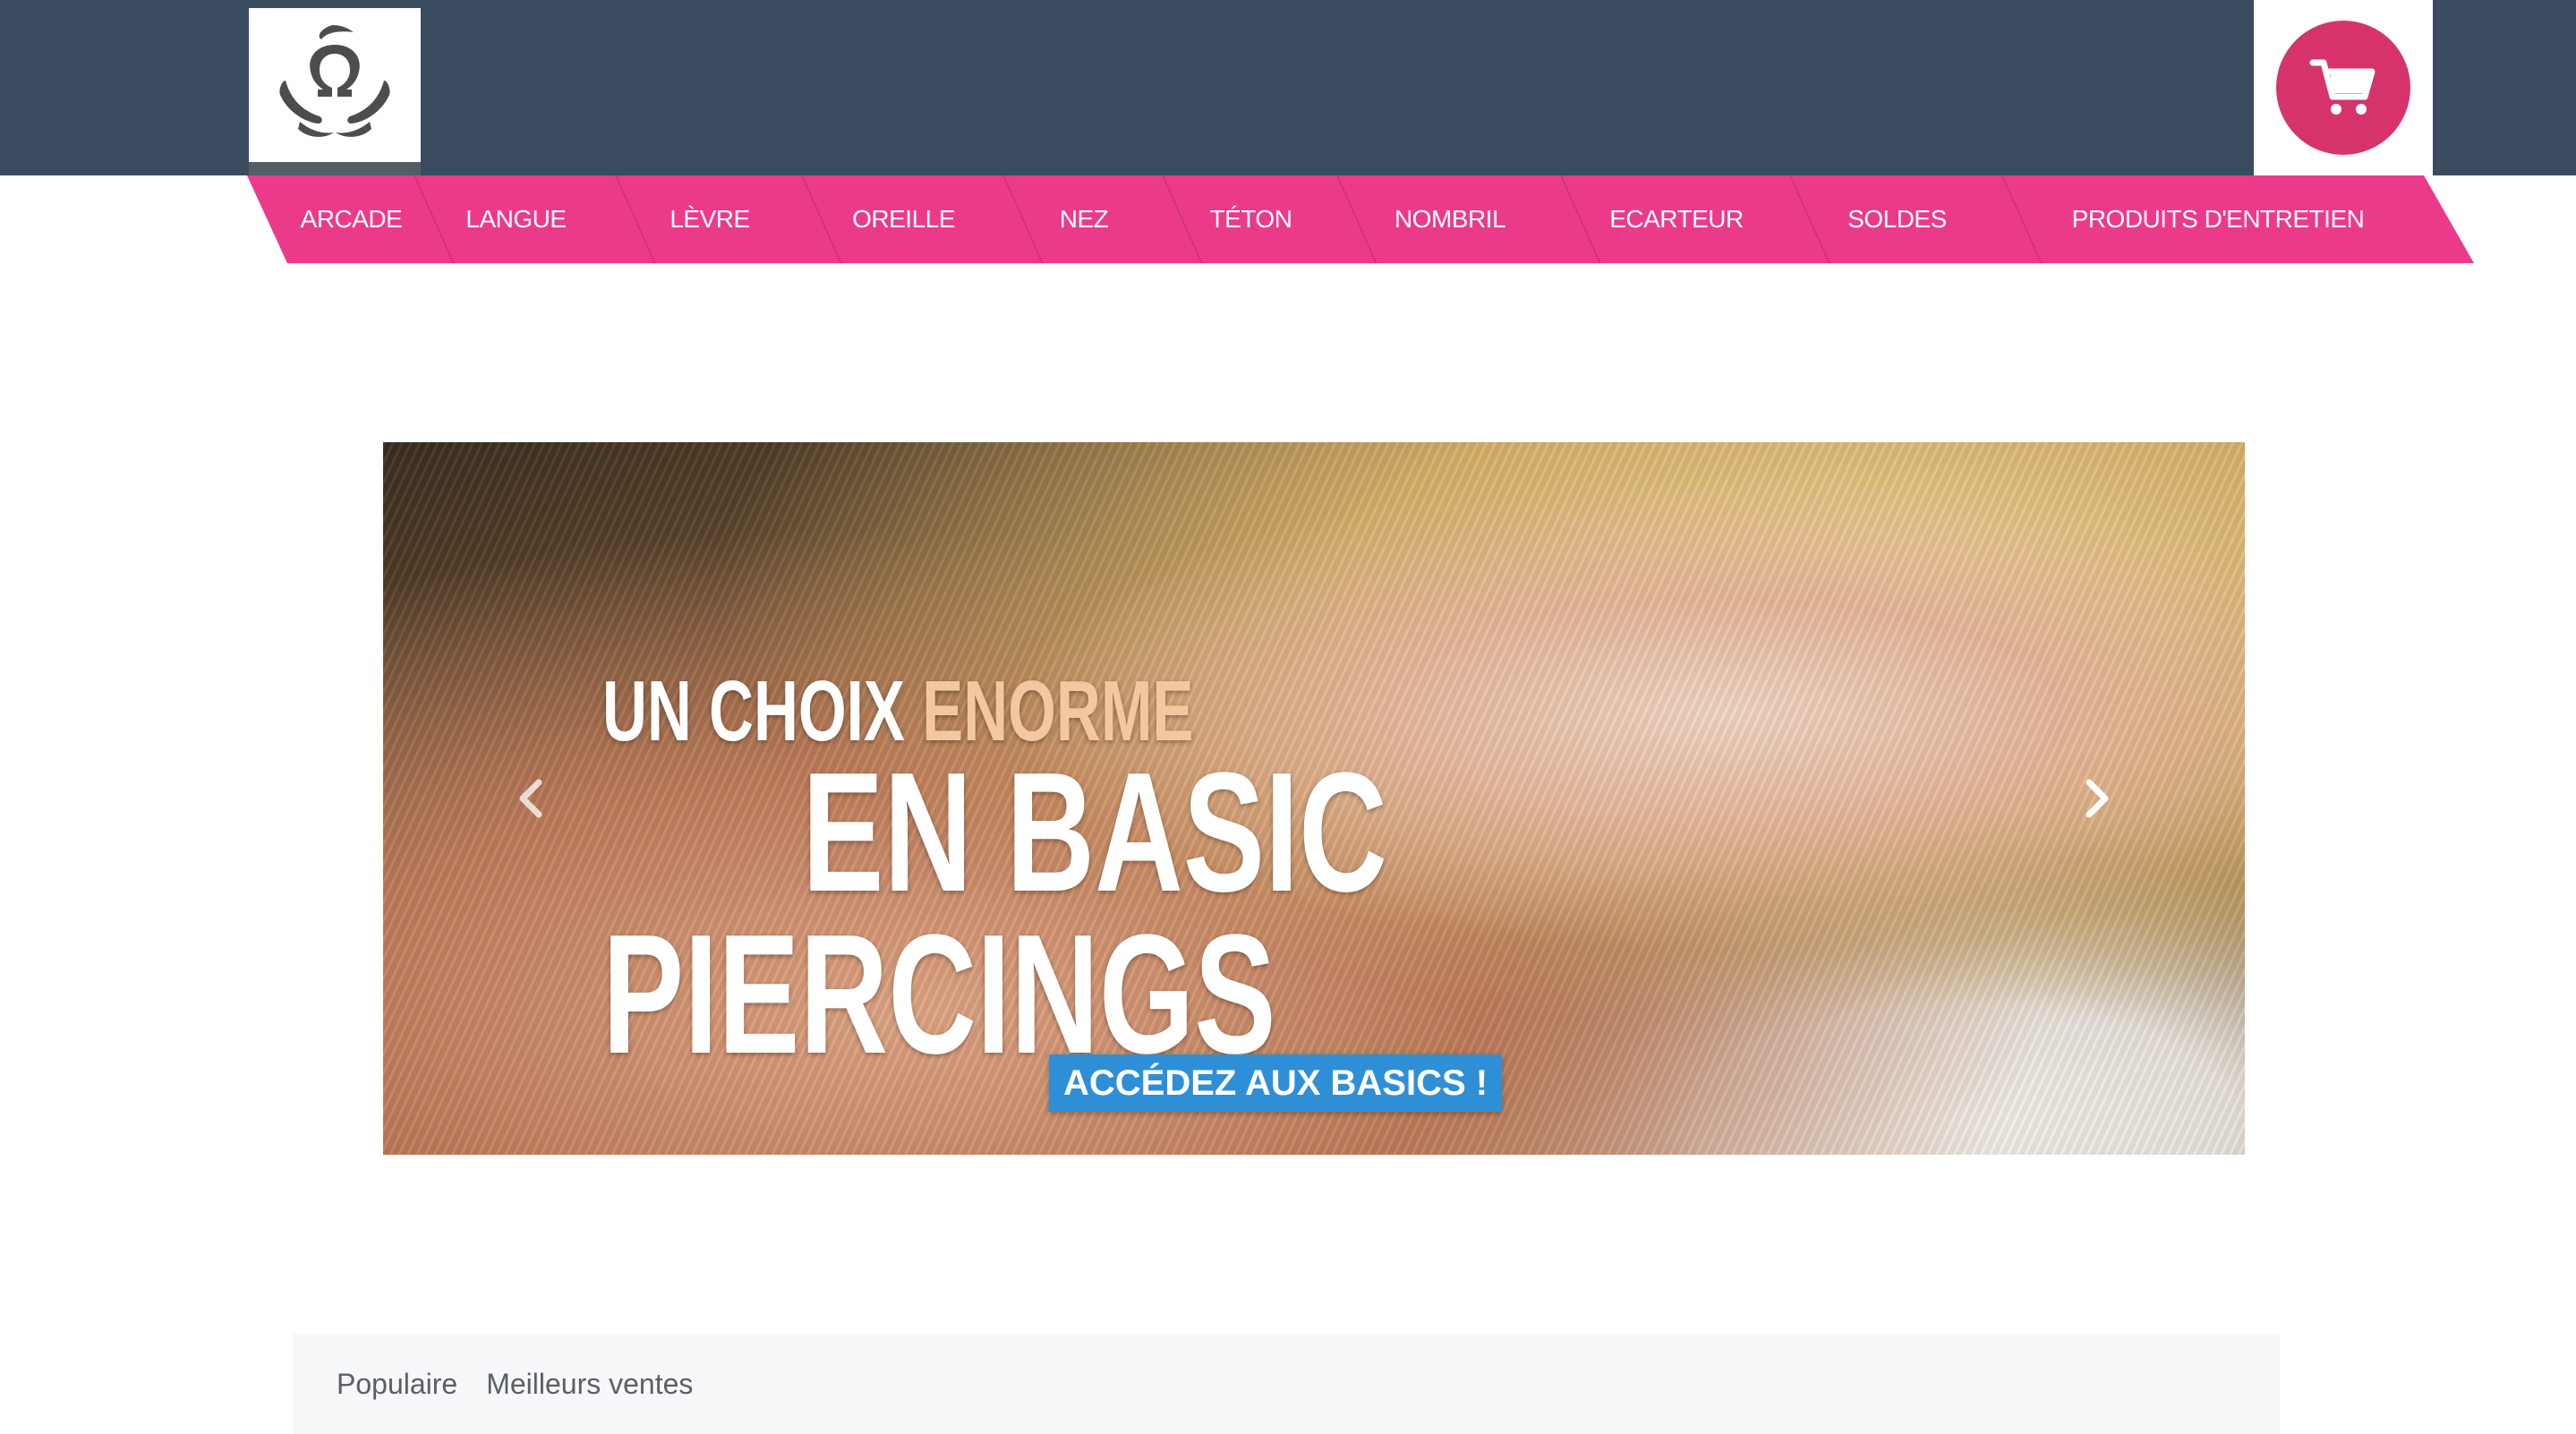 The width and height of the screenshot is (2576, 1434). Describe the element at coordinates (2218, 219) in the screenshot. I see `nav-item-produits-dentretien: PRODUITS D'ENTRETIEN` at that location.